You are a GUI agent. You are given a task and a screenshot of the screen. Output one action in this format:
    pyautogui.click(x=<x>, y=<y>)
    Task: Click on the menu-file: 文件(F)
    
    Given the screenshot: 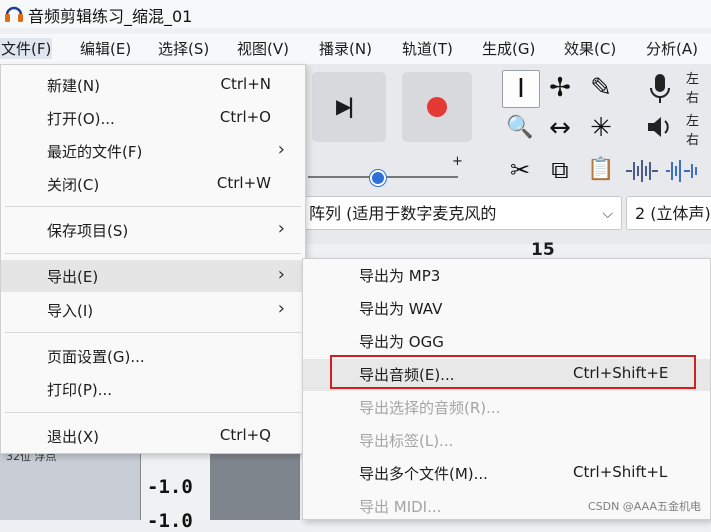 What is the action you would take?
    pyautogui.click(x=26, y=48)
    